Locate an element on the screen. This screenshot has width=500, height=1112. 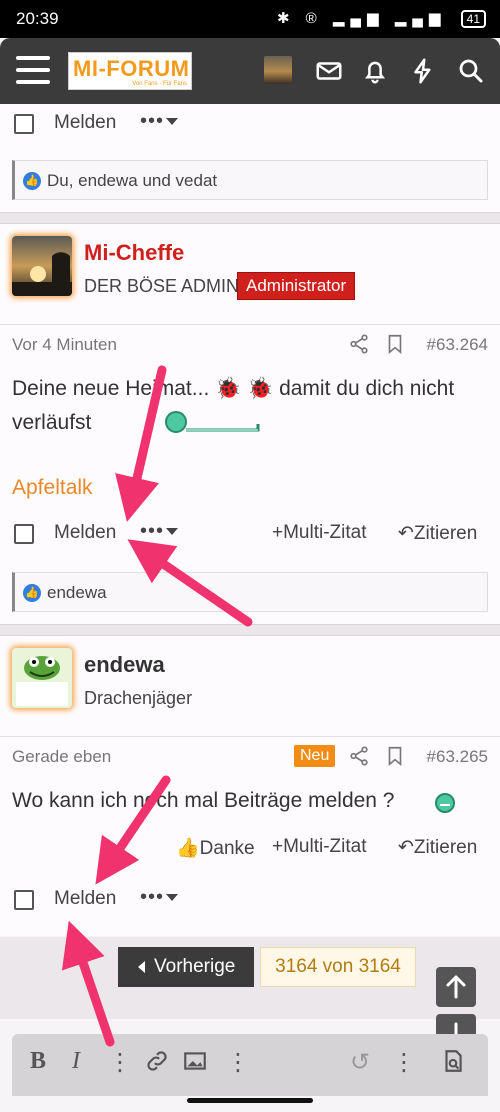
site-logo: MI-FORUM Von Fans · Für Fans is located at coordinates (130, 71).